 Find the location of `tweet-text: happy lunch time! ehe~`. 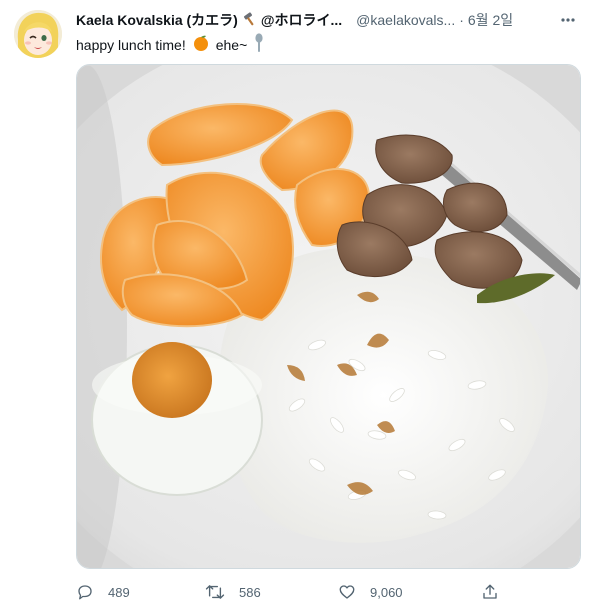

tweet-text: happy lunch time! ehe~ is located at coordinates (170, 44).